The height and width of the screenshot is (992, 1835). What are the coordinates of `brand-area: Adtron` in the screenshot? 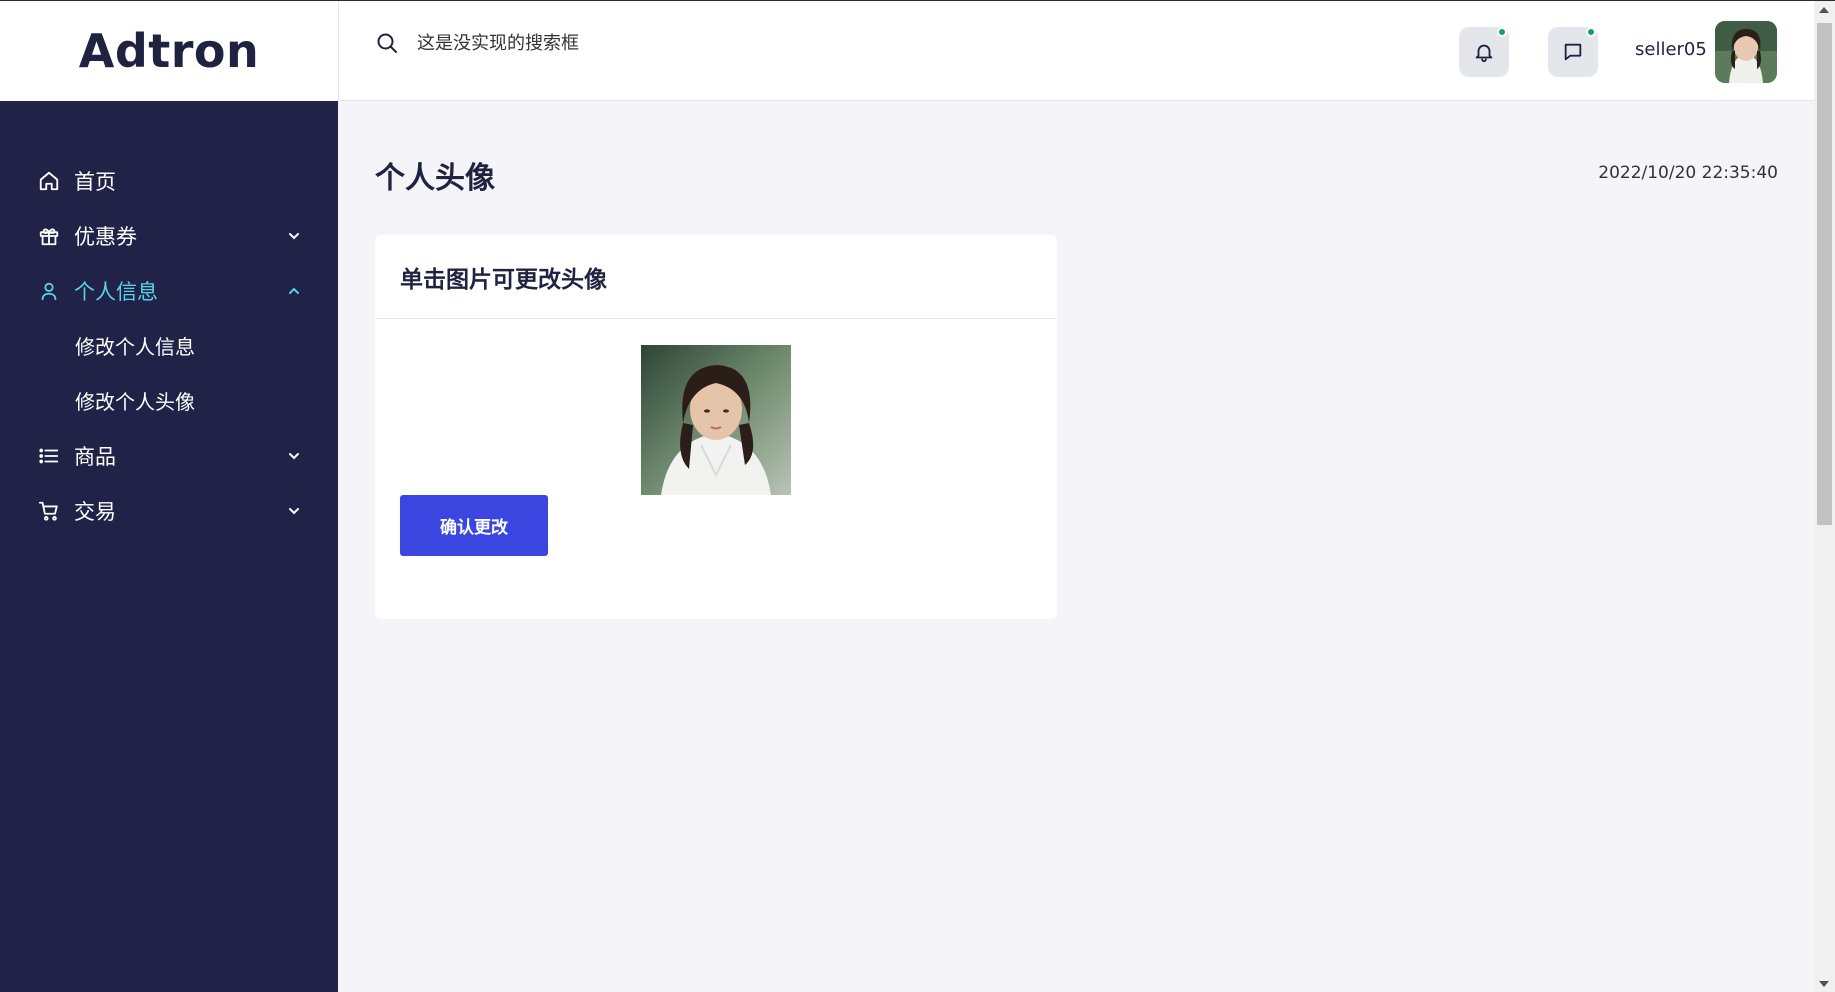 It's located at (169, 51).